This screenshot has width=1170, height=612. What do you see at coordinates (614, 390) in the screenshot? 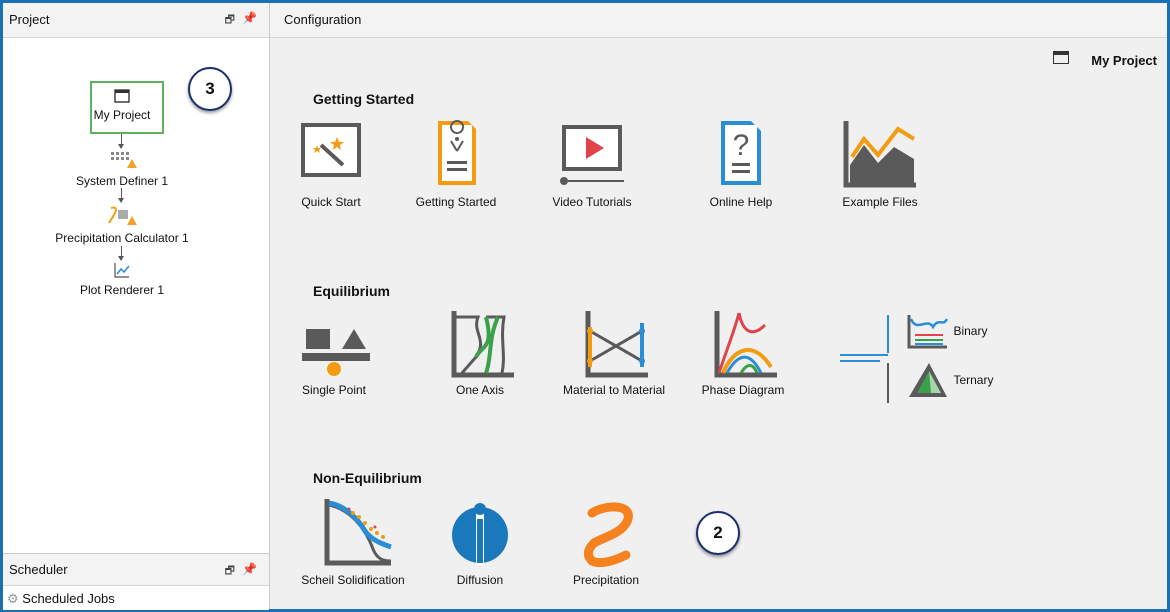
I see `material-to-material-label: Material to Material` at bounding box center [614, 390].